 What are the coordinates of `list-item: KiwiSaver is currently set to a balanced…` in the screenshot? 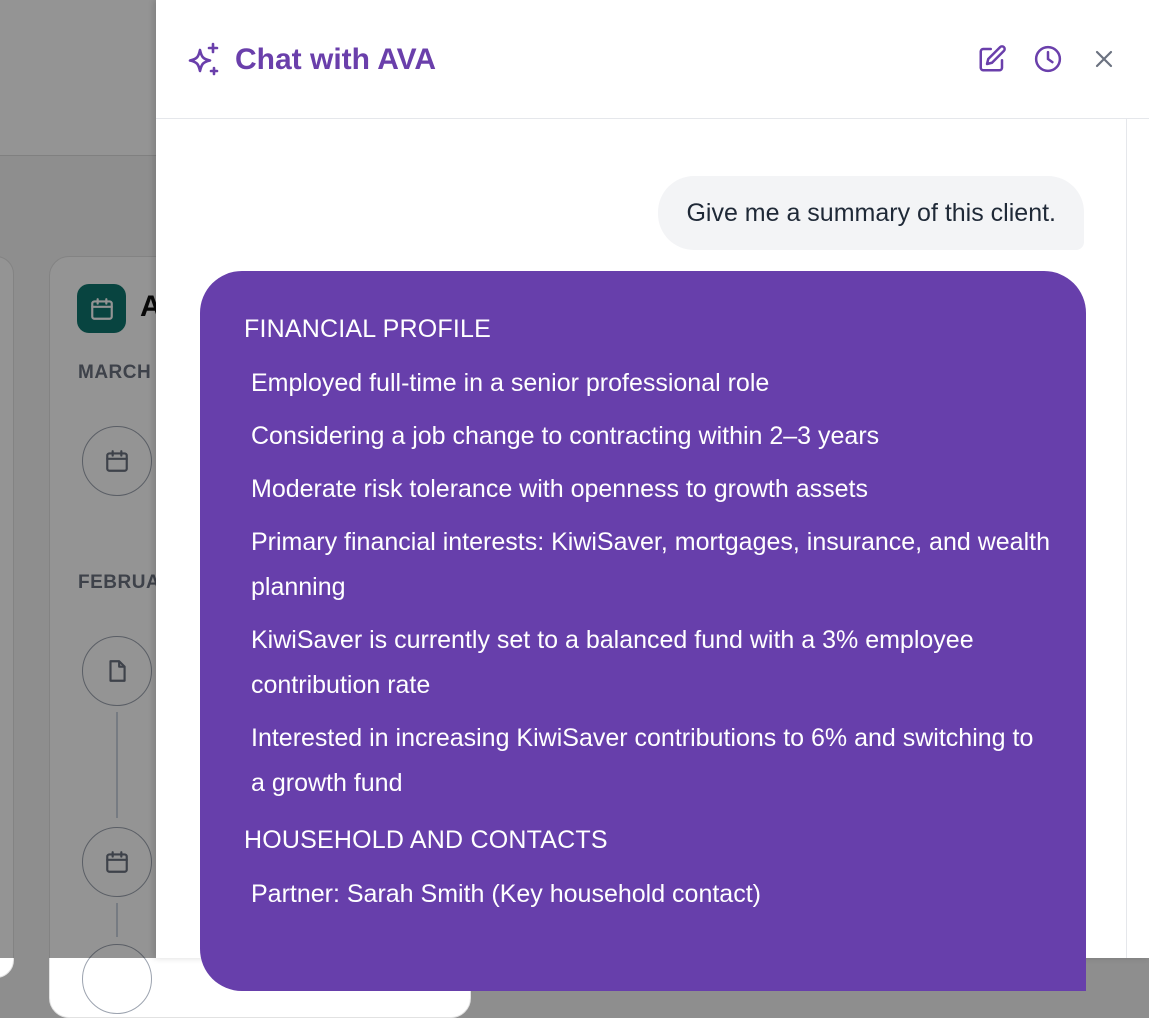 It's located at (612, 662).